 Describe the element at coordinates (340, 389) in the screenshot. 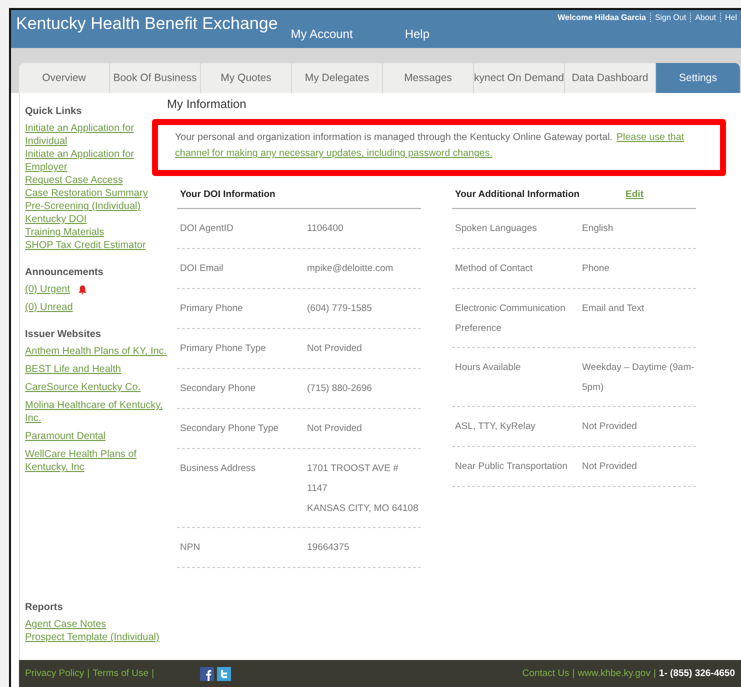

I see `field-value: (715) 880-2696` at that location.